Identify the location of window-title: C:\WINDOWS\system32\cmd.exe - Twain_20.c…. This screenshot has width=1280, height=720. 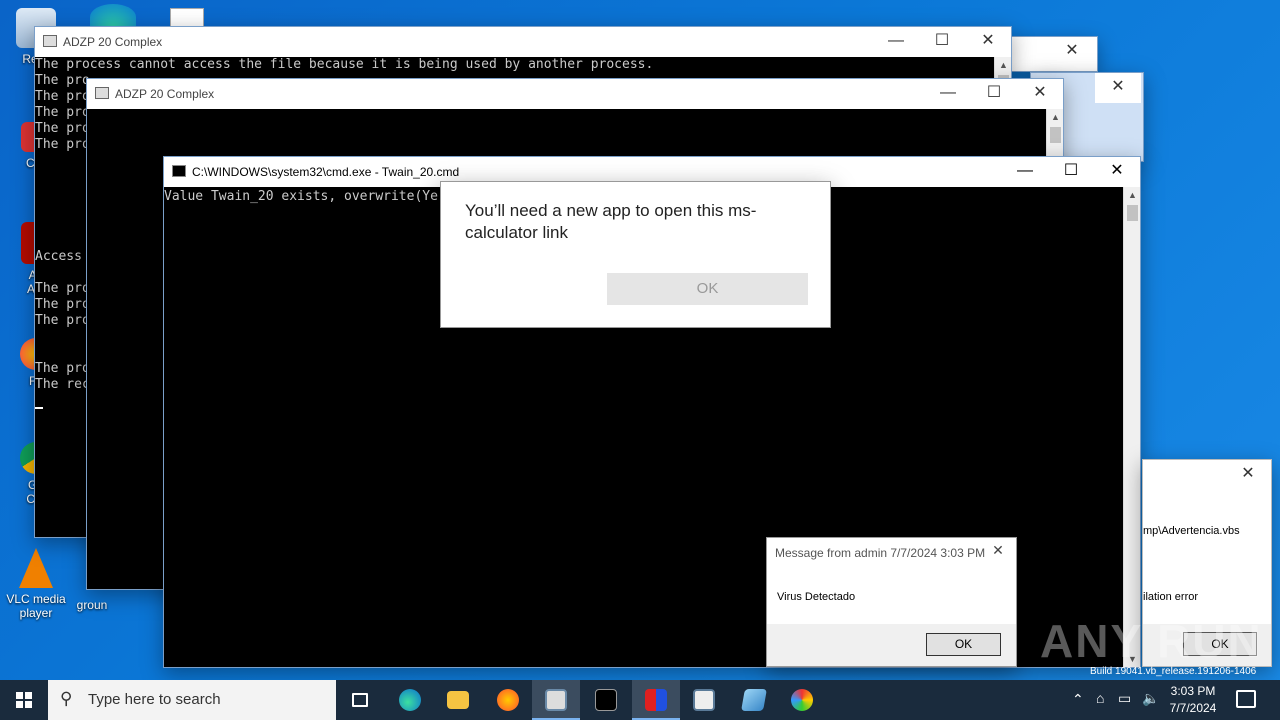
(326, 172).